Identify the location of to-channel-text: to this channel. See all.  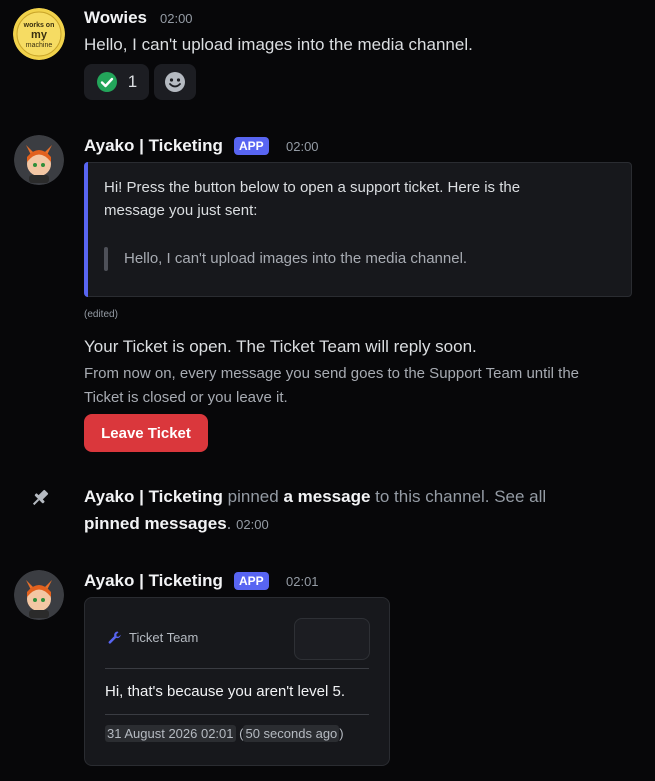
(461, 496).